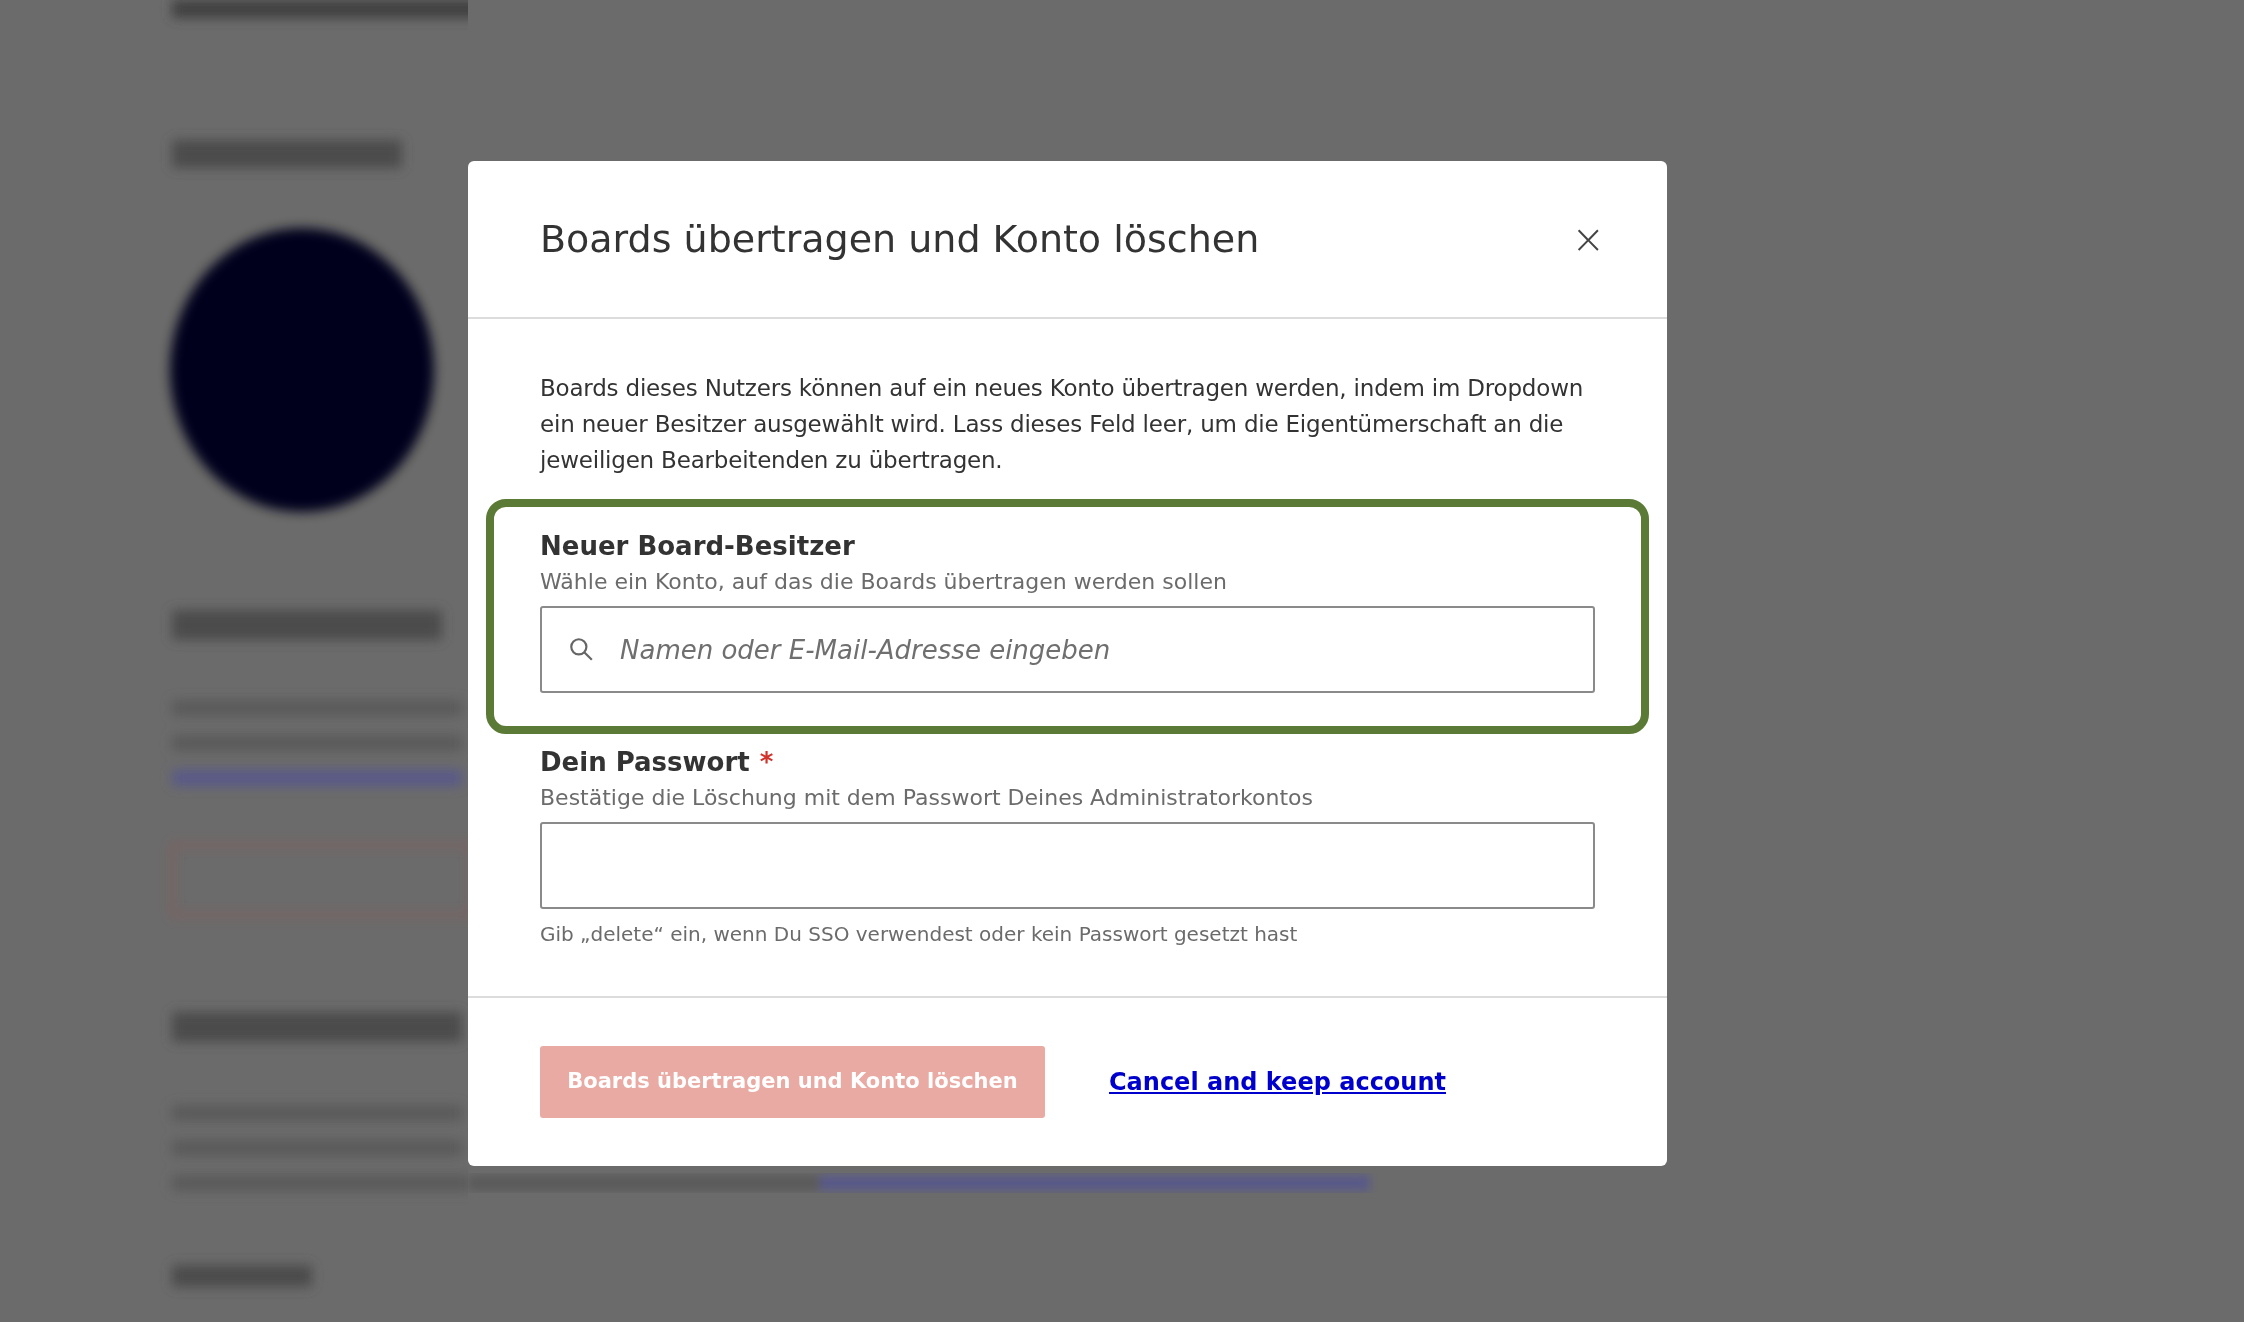 The height and width of the screenshot is (1322, 2244). What do you see at coordinates (927, 798) in the screenshot?
I see `field-help: Bestätige die Löschung mit dem Passwort Deines Administratorkontos` at bounding box center [927, 798].